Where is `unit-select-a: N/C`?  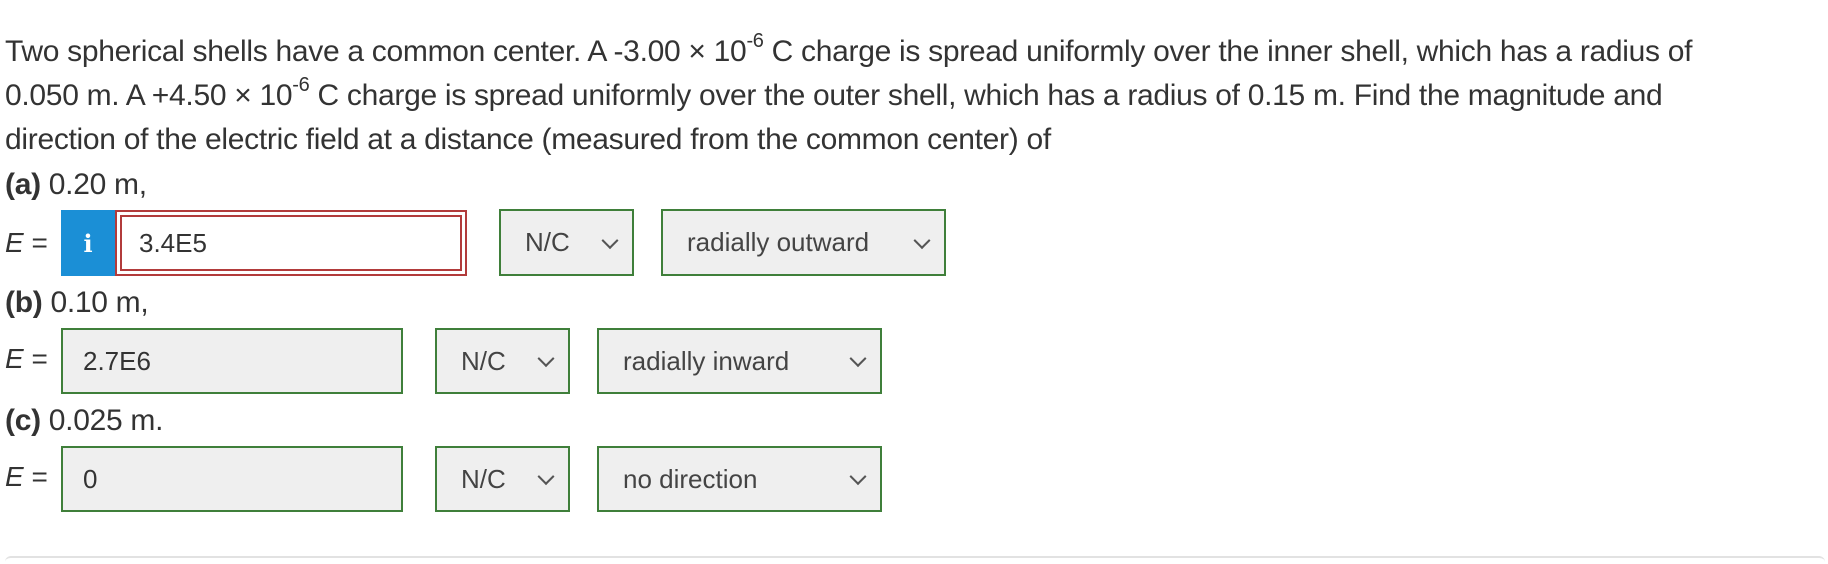 unit-select-a: N/C is located at coordinates (566, 242).